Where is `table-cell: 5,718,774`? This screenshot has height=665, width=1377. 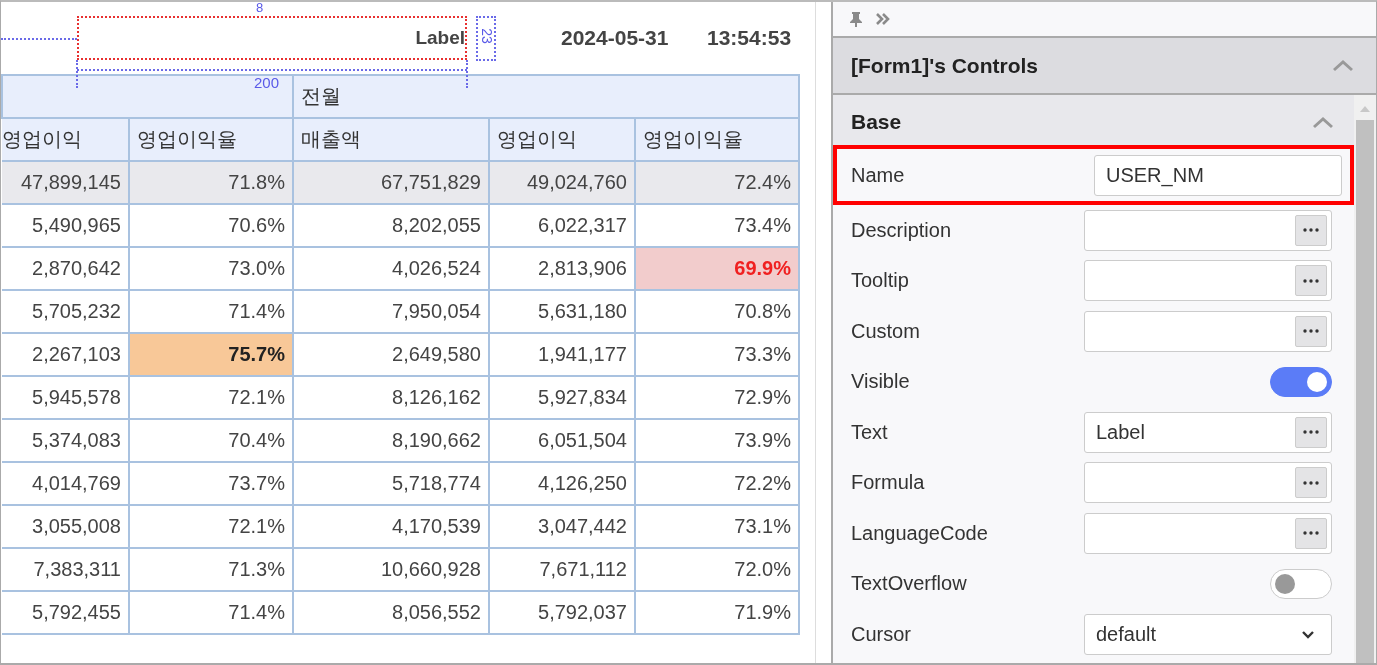 table-cell: 5,718,774 is located at coordinates (391, 483).